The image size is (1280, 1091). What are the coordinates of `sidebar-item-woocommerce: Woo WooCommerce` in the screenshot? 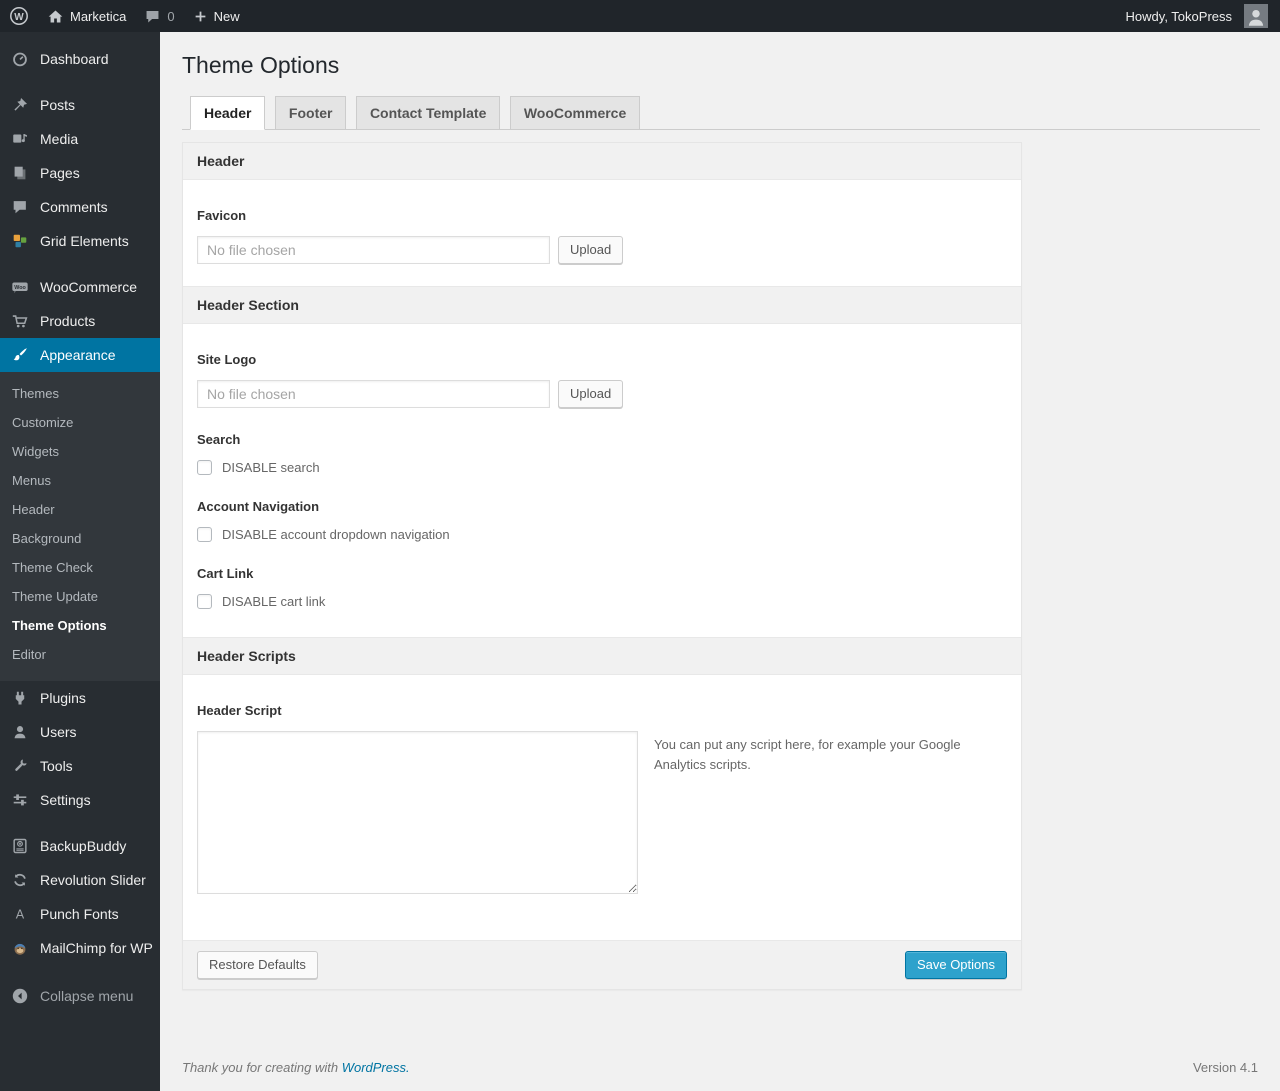 It's located at (80, 287).